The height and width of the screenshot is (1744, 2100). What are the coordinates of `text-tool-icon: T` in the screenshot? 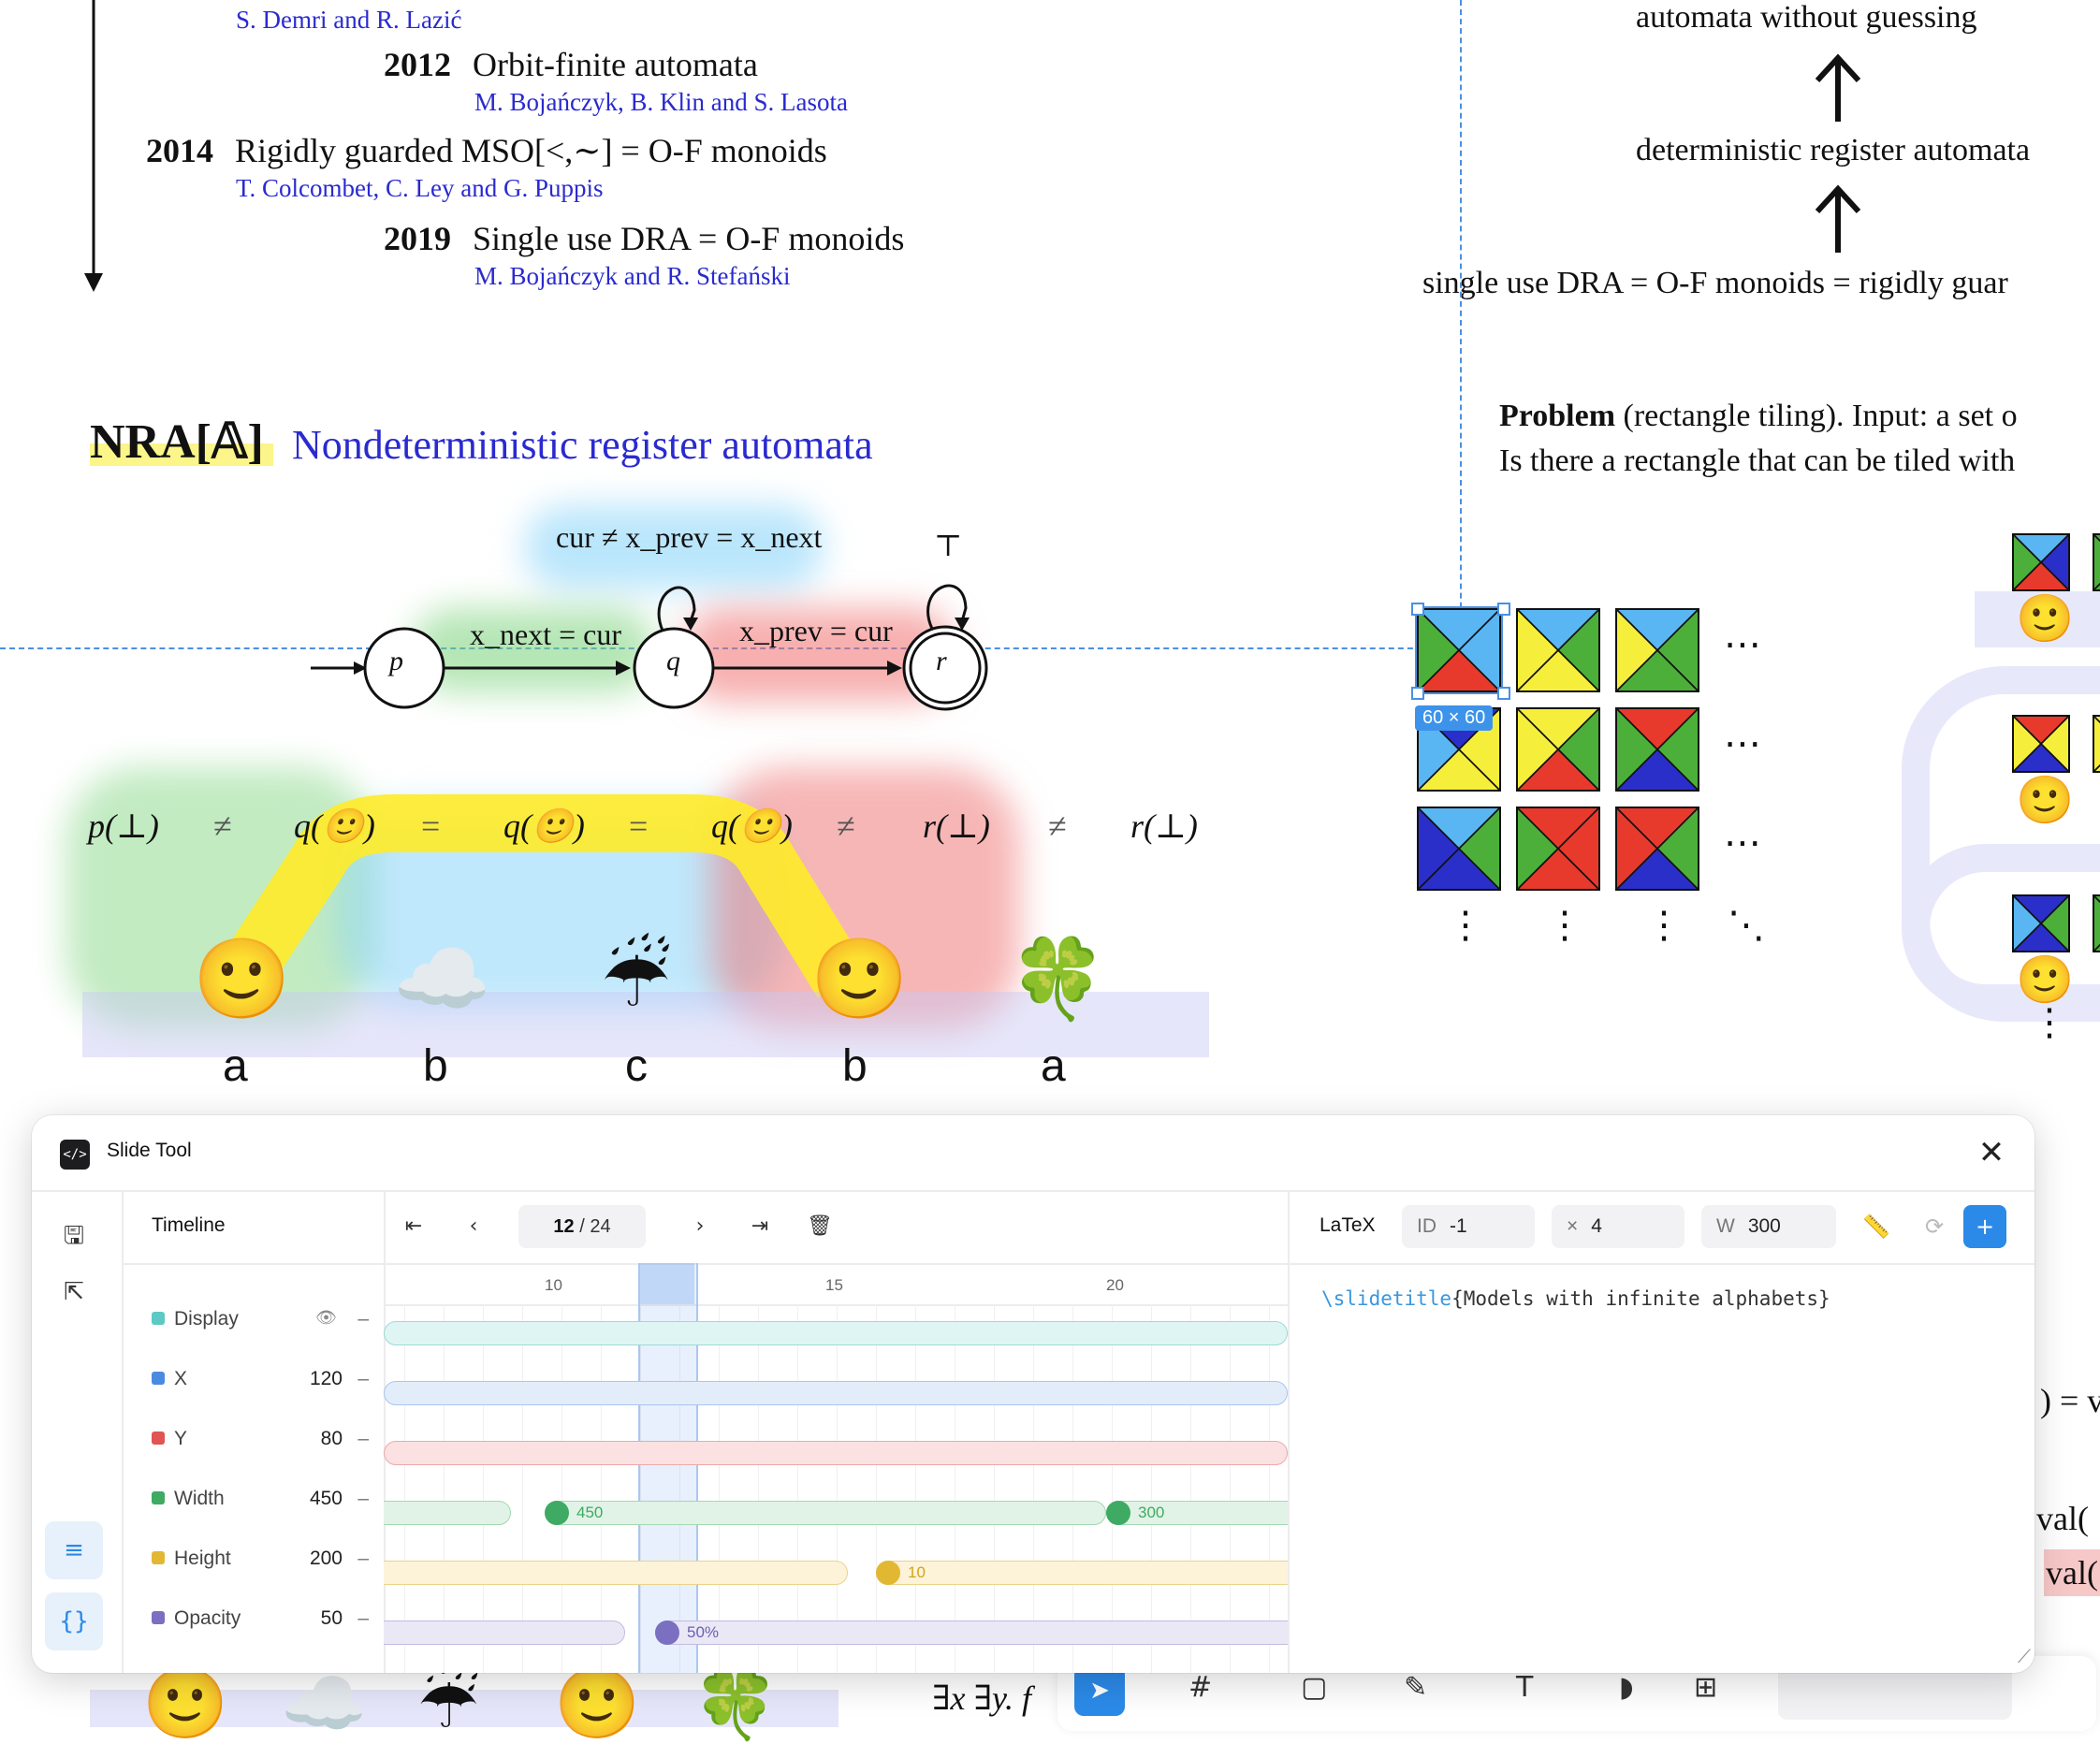 It's located at (1524, 1687).